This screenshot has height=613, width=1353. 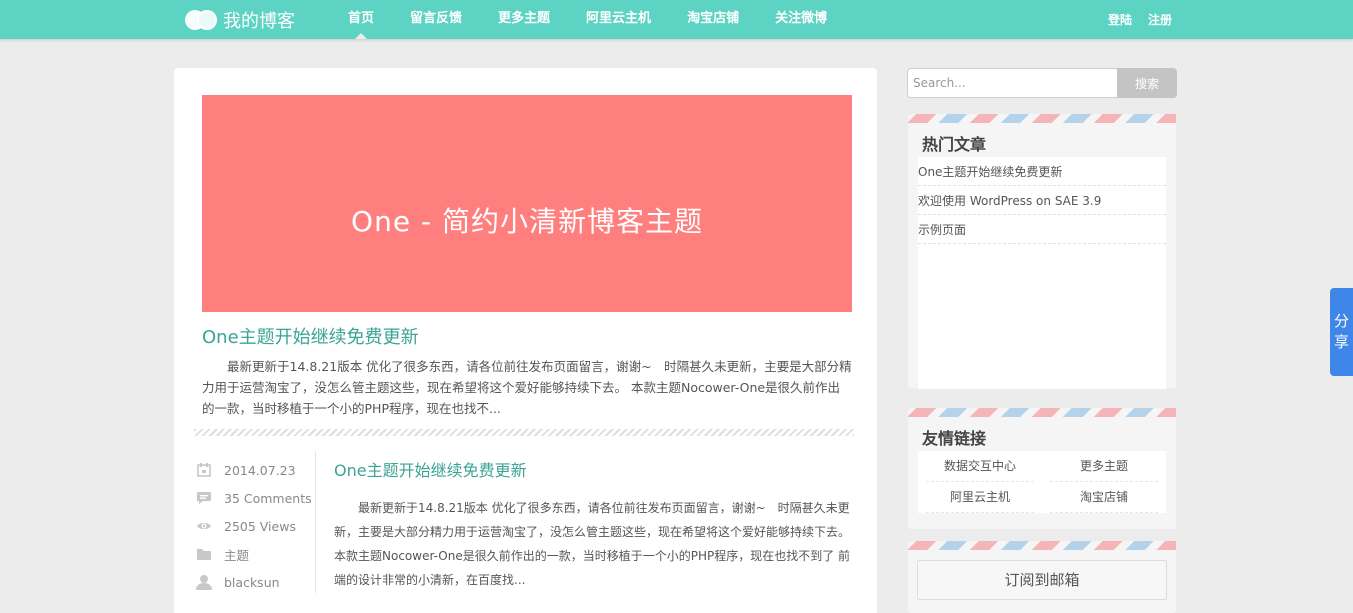 I want to click on user-icon, so click(x=204, y=582).